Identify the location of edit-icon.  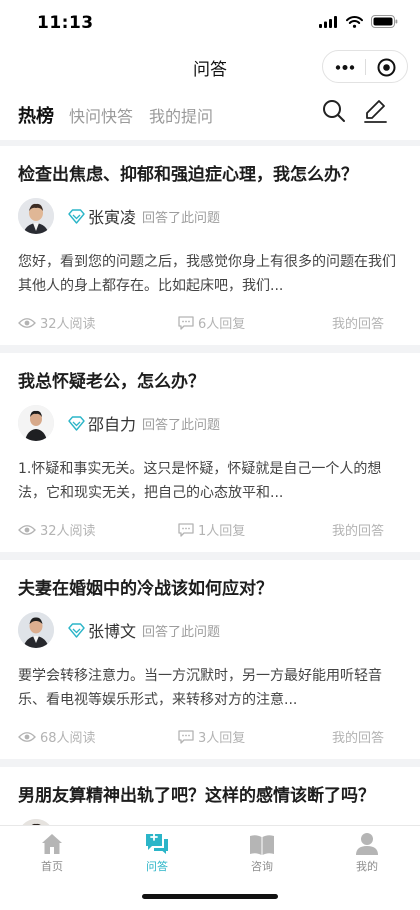
(375, 111).